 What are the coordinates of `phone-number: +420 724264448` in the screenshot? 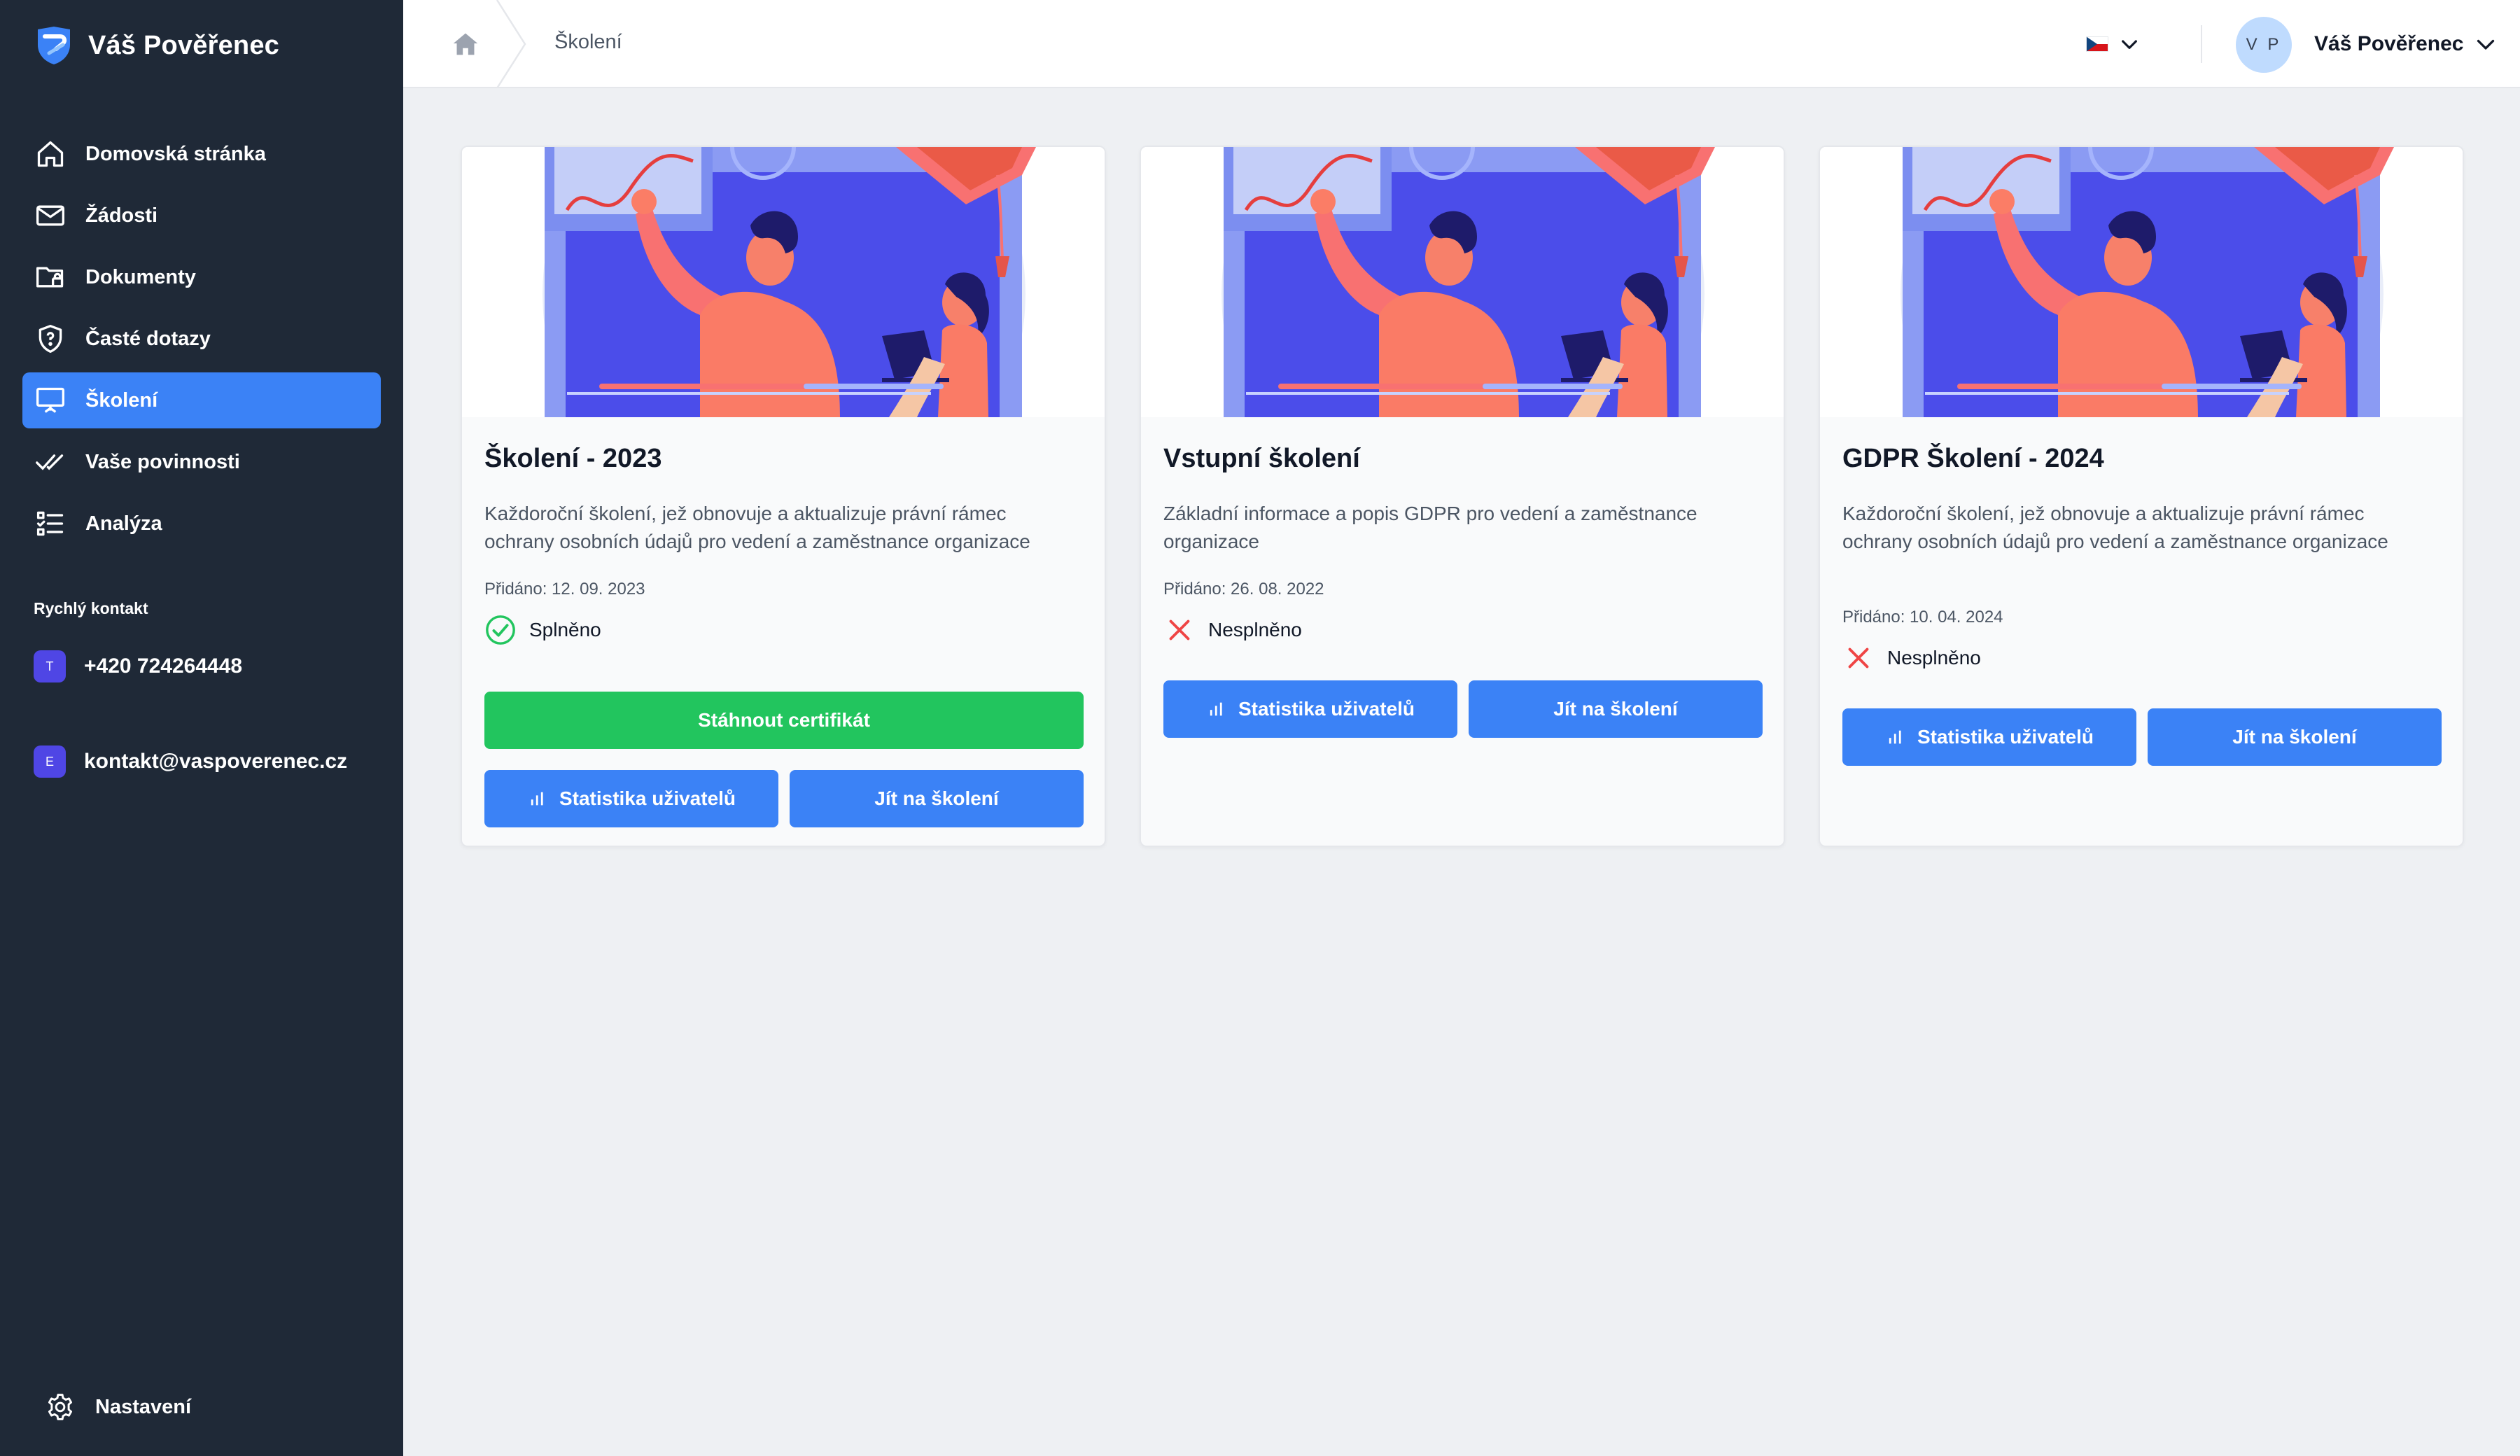 It's located at (163, 666).